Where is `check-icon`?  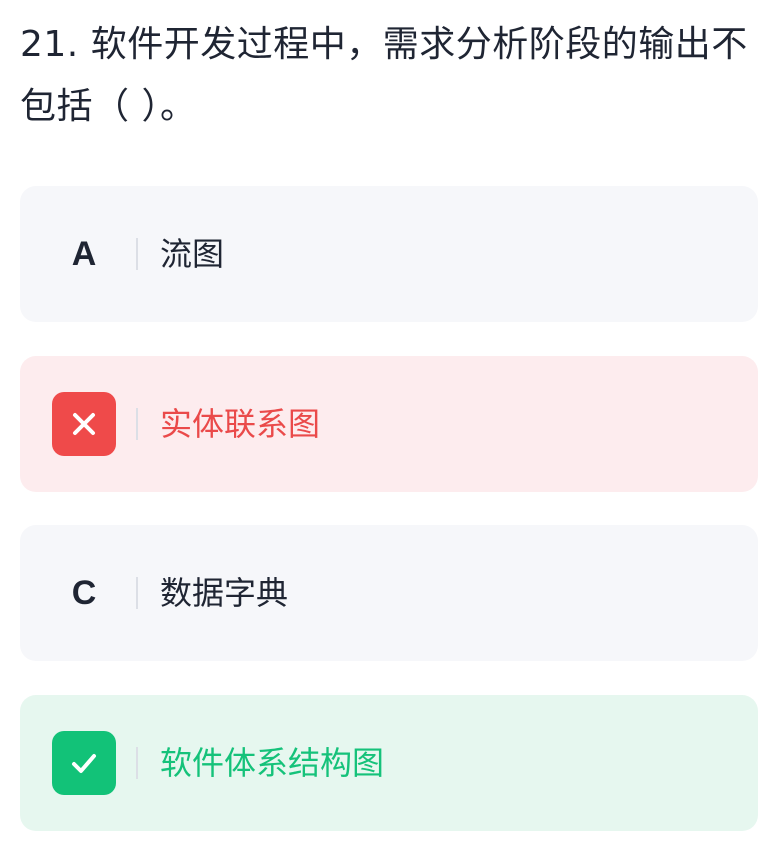
check-icon is located at coordinates (84, 763).